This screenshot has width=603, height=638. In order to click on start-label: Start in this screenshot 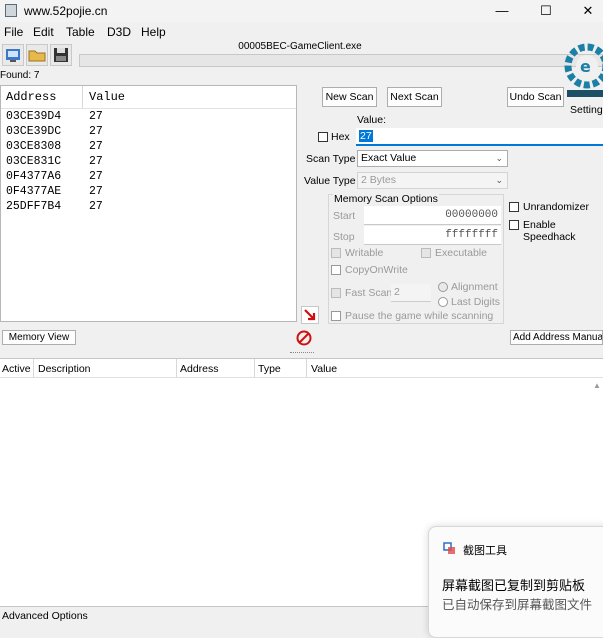, I will do `click(344, 216)`.